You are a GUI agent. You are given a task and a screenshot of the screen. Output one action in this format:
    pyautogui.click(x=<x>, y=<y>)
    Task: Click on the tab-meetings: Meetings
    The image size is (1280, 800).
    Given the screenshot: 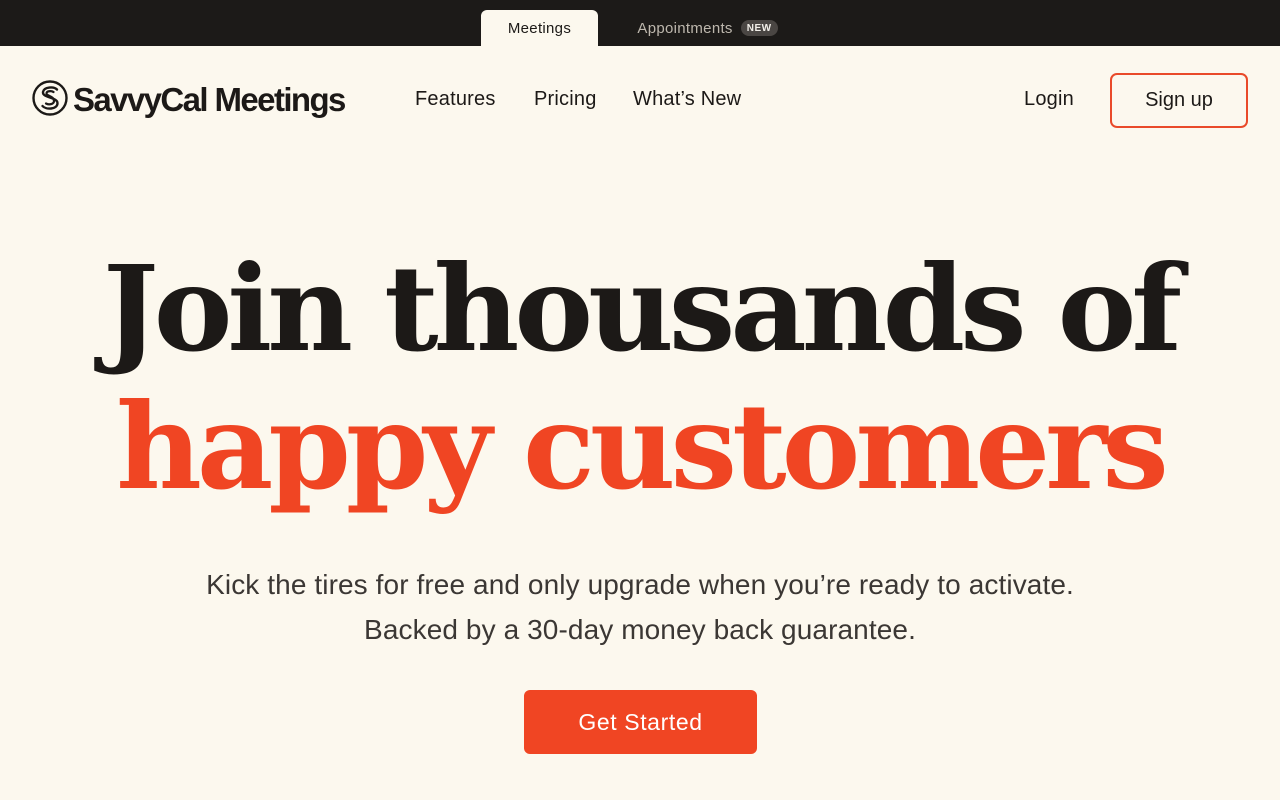 What is the action you would take?
    pyautogui.click(x=539, y=28)
    